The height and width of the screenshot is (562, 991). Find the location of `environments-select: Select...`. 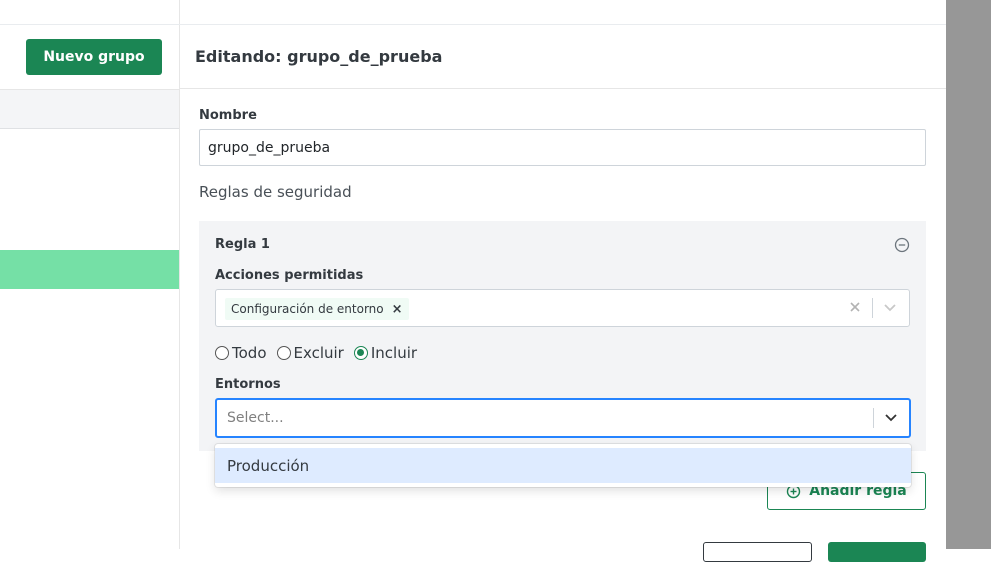

environments-select: Select... is located at coordinates (563, 418).